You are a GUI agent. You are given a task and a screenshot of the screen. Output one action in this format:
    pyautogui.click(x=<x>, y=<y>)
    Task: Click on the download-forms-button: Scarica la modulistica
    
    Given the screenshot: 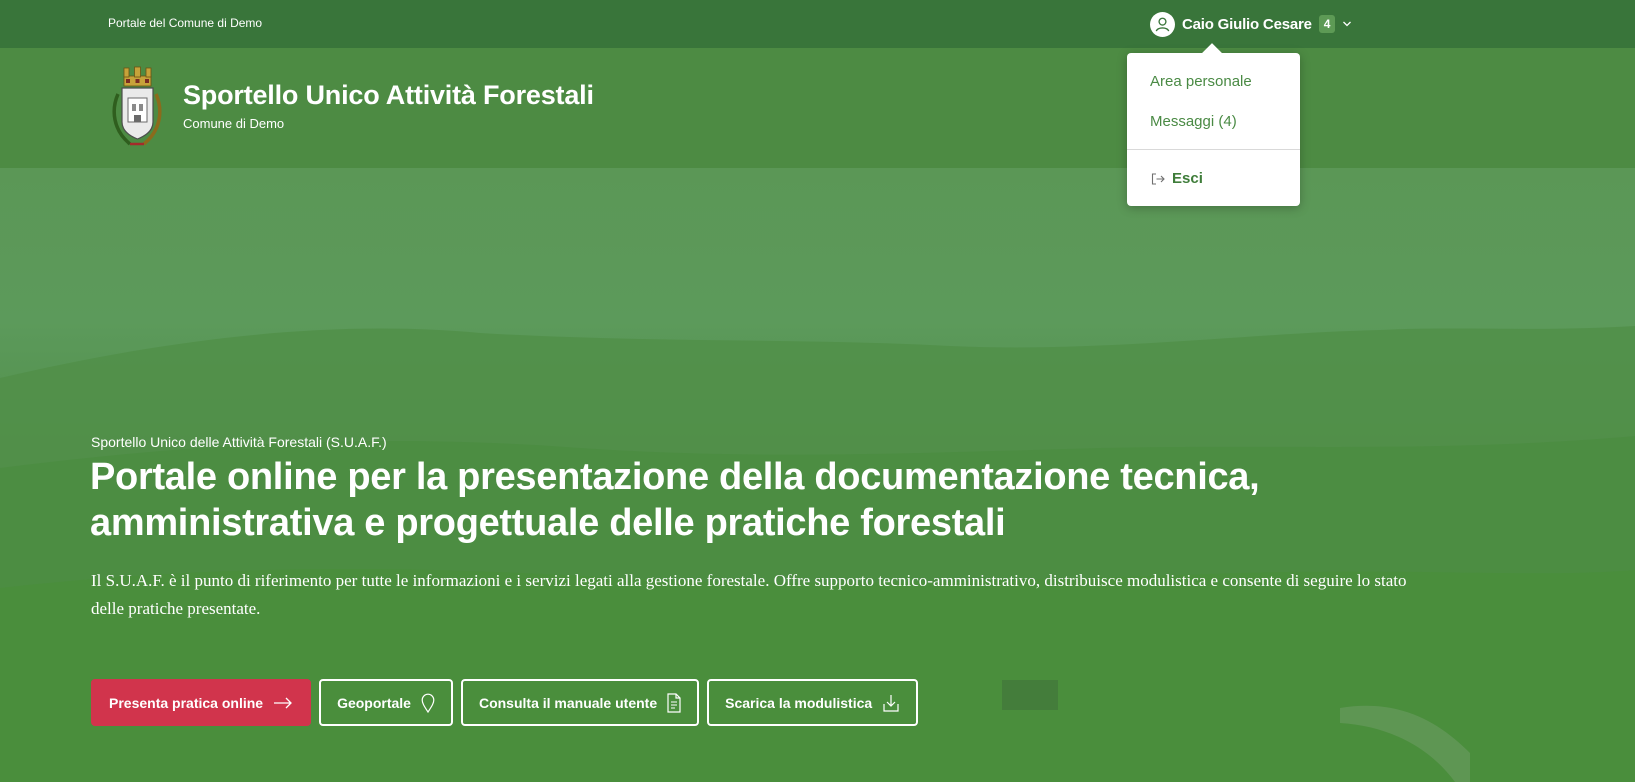 What is the action you would take?
    pyautogui.click(x=813, y=702)
    